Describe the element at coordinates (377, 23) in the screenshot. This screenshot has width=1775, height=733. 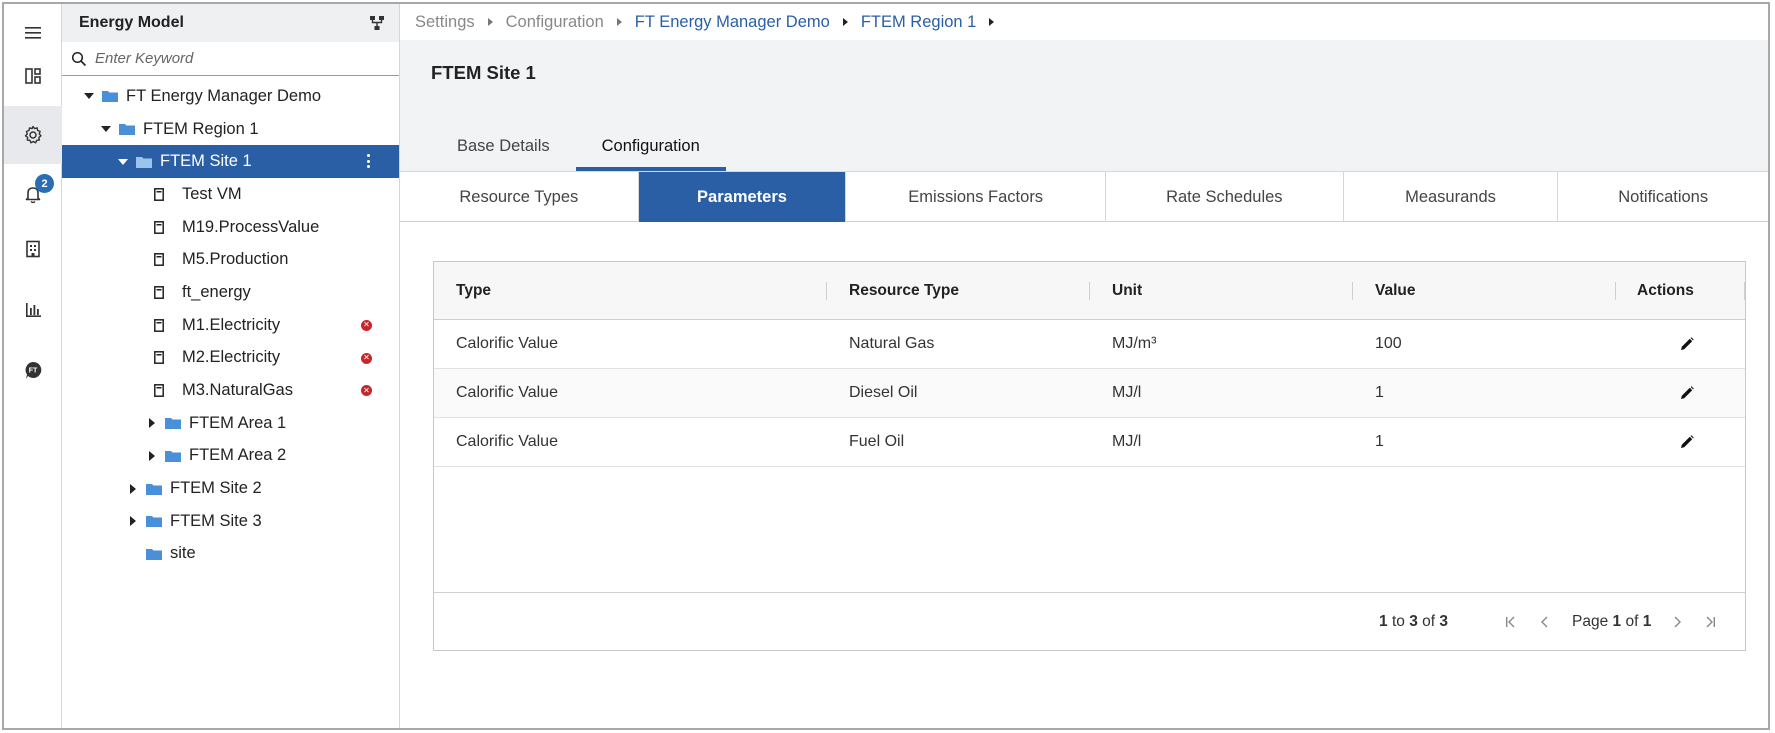
I see `hierarchy-button` at that location.